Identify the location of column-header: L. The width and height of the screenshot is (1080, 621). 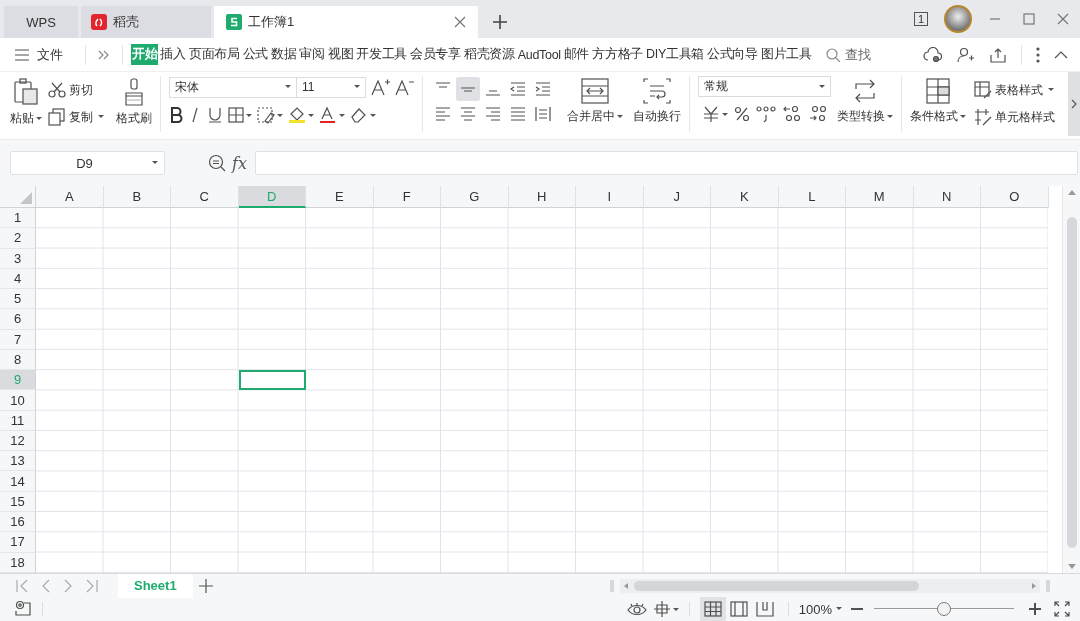
(812, 197).